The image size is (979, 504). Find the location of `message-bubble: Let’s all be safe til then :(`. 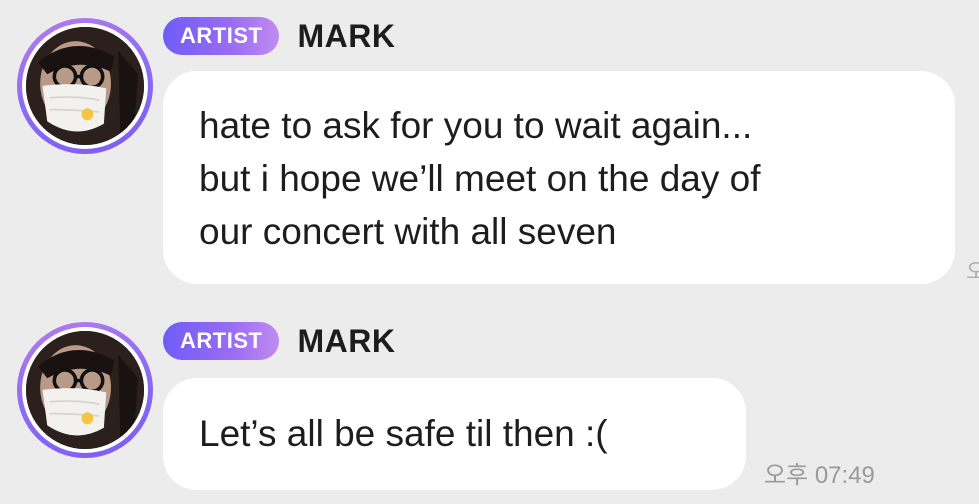

message-bubble: Let’s all be safe til then :( is located at coordinates (454, 434).